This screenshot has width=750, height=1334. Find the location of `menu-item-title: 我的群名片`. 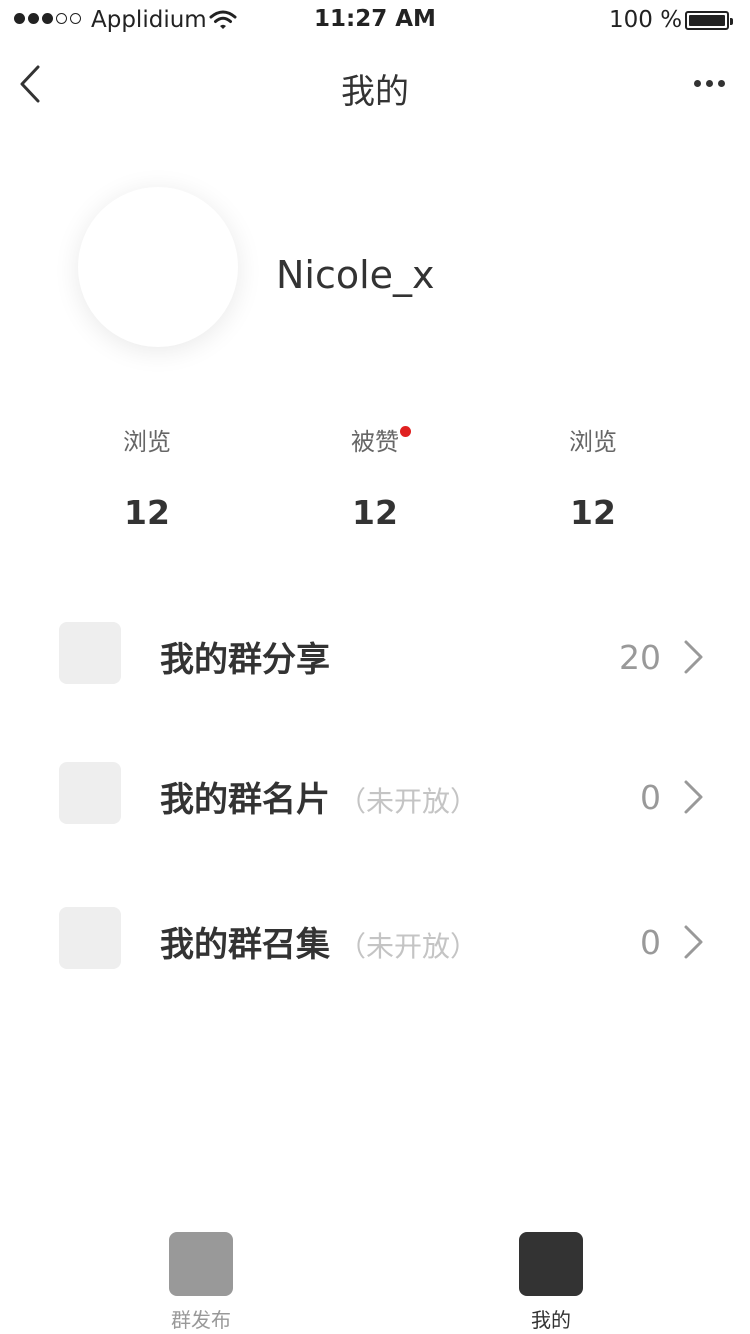

menu-item-title: 我的群名片 is located at coordinates (245, 800).